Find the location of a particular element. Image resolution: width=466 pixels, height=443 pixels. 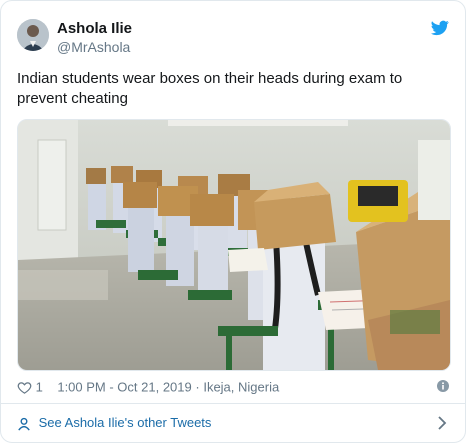

handle: @MrAshola is located at coordinates (94, 47).